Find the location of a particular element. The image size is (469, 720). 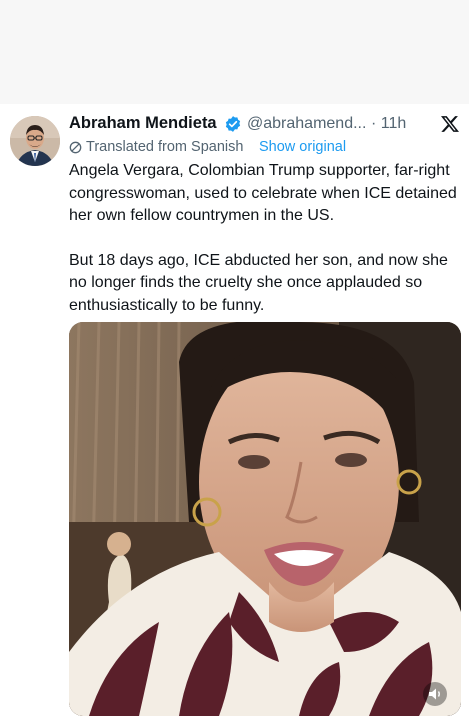

top-blank-area is located at coordinates (234, 52).